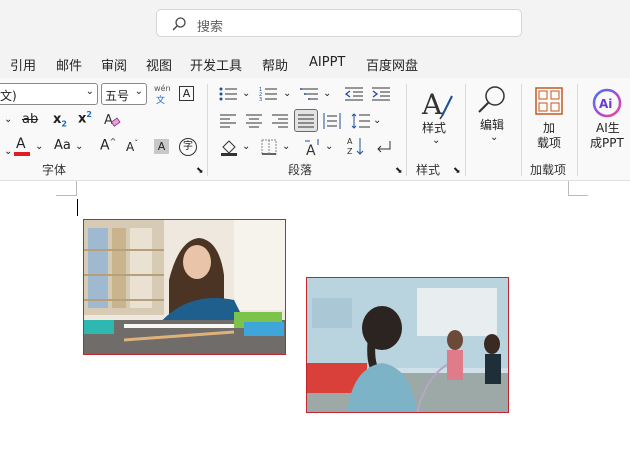 Image resolution: width=630 pixels, height=460 pixels. I want to click on add-ins-line2: 载项, so click(549, 143).